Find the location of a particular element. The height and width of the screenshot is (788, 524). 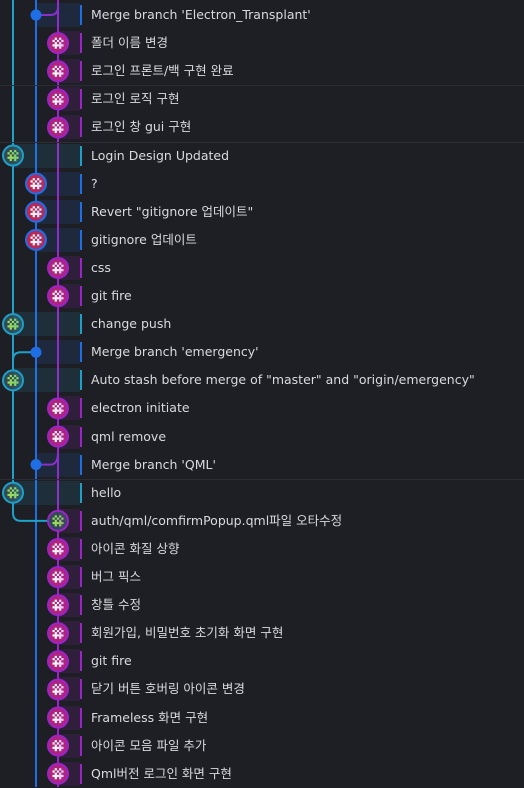

commit-message: Merge branch 'Electron_Transplant' is located at coordinates (201, 14).